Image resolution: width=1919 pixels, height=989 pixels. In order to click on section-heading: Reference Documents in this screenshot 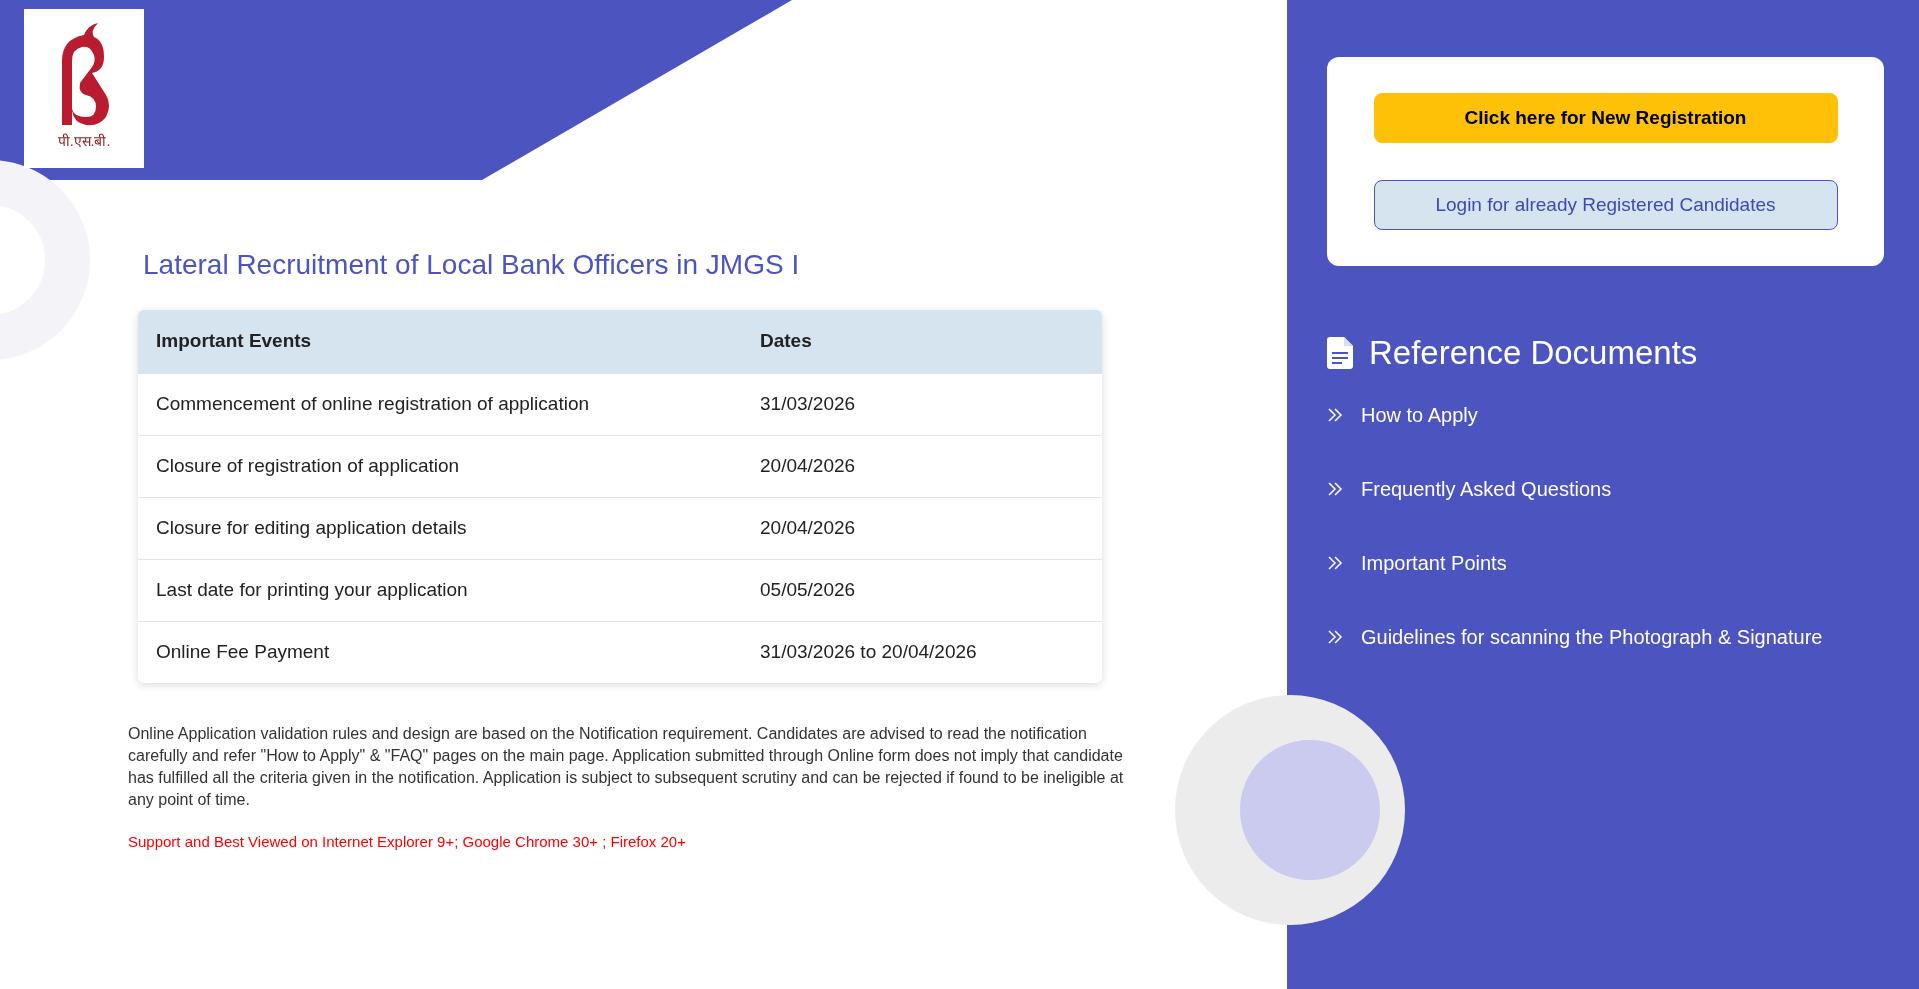, I will do `click(1533, 353)`.